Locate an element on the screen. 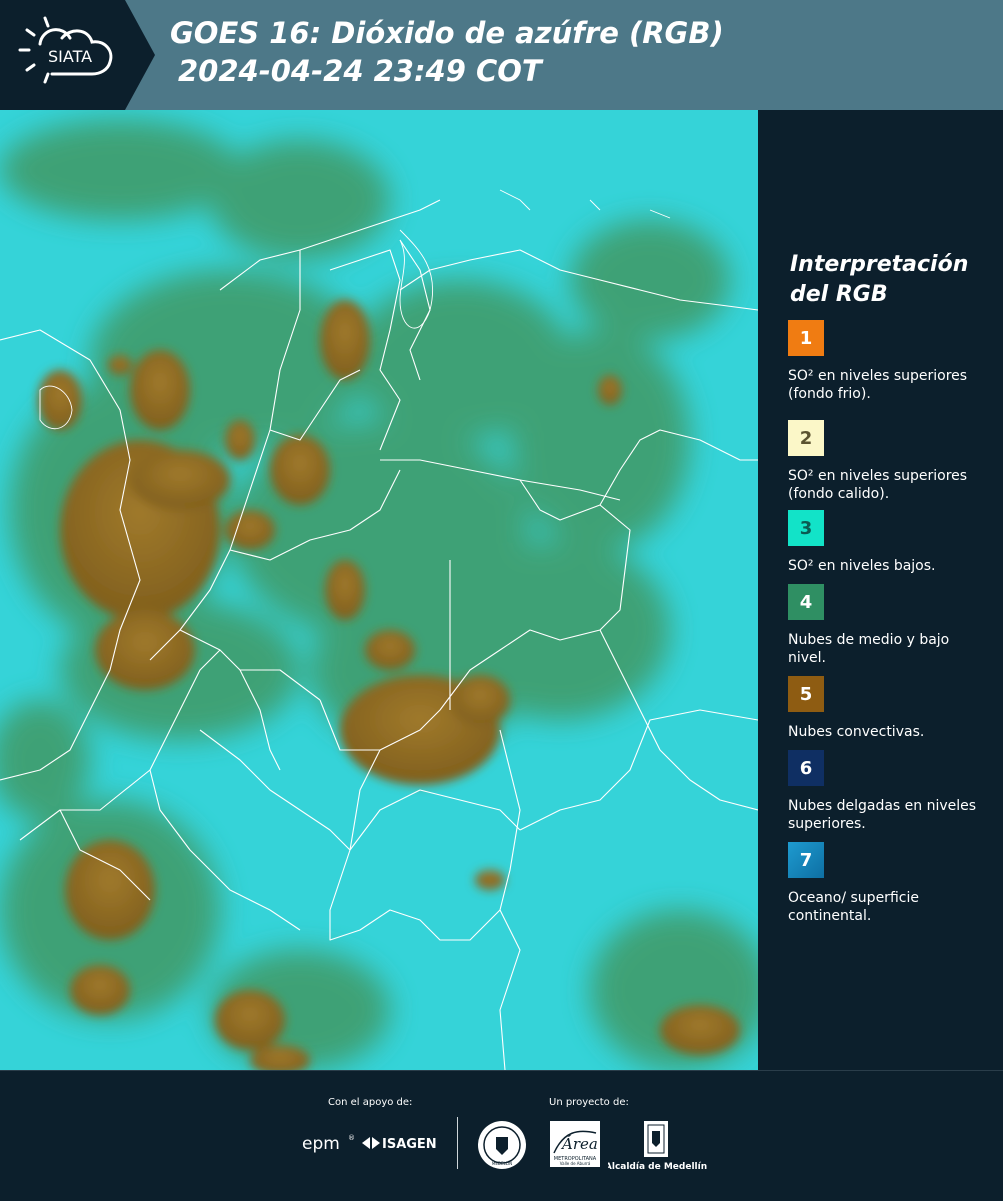 Image resolution: width=1003 pixels, height=1201 pixels. legend-item: 3 SO² en niveles bajos. is located at coordinates (888, 542).